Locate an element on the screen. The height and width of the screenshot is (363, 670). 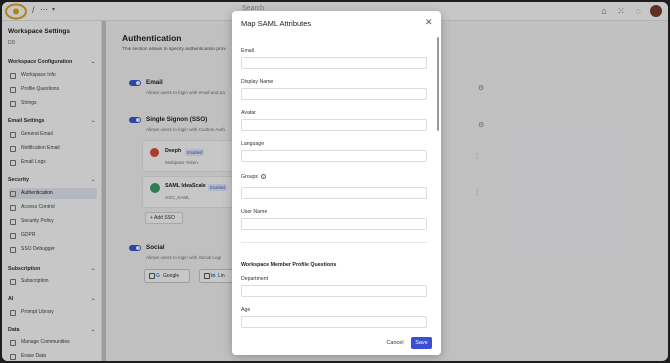
language-label: Language is located at coordinates (253, 144).